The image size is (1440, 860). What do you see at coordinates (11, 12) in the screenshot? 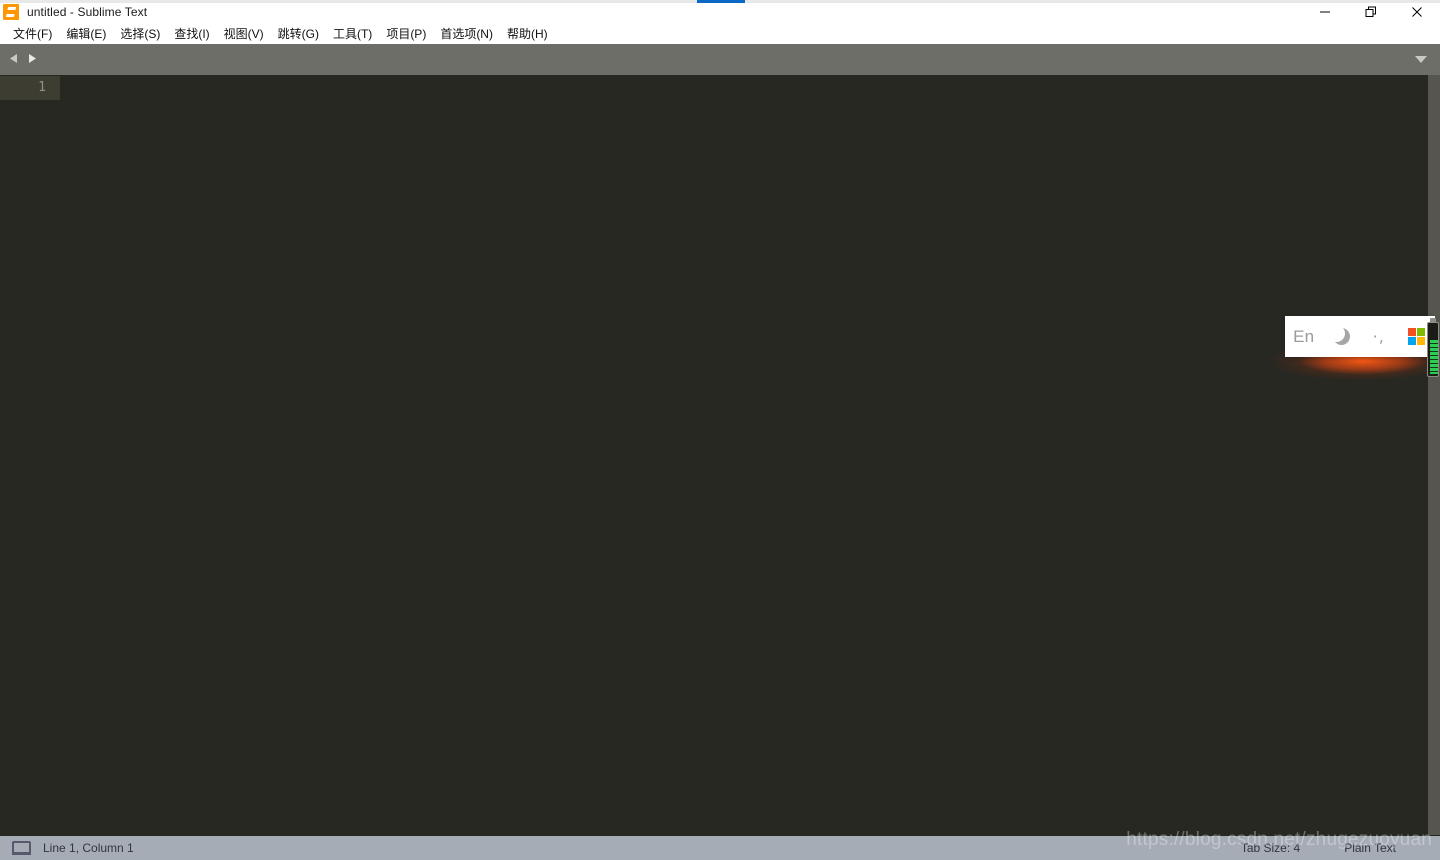
I see `sublime-text-icon` at bounding box center [11, 12].